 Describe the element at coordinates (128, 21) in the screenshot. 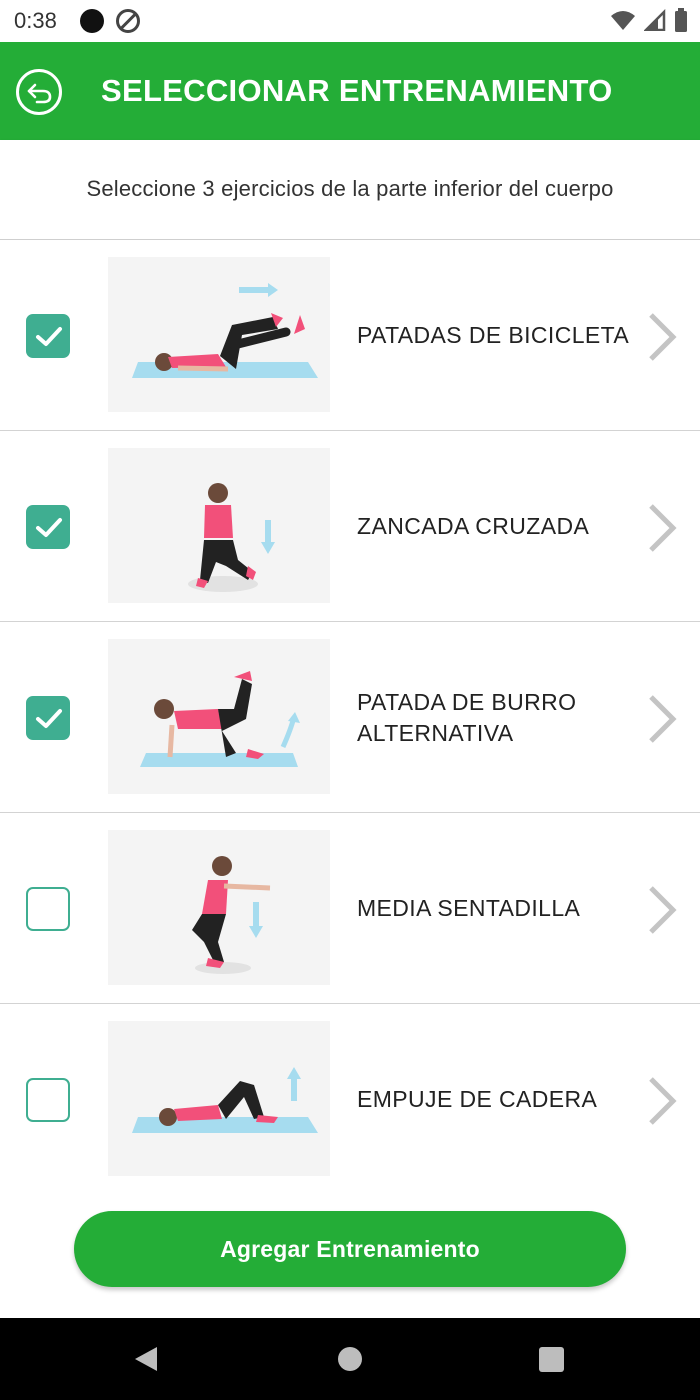

I see `data-saver-icon` at that location.